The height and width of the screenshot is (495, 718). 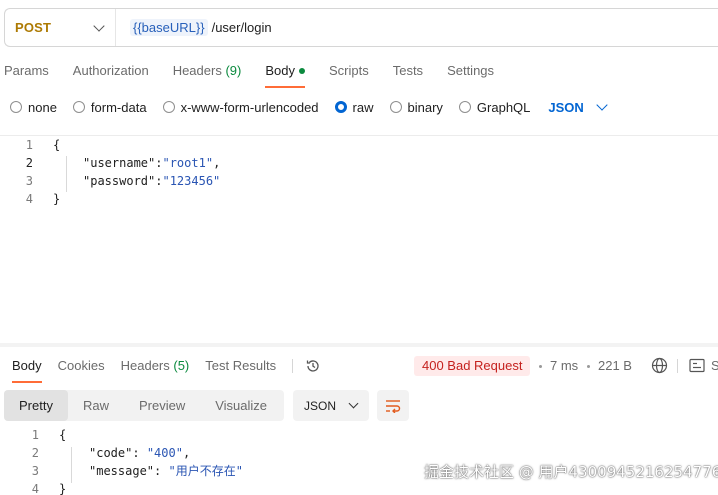 What do you see at coordinates (29, 163) in the screenshot?
I see `line-number: 2` at bounding box center [29, 163].